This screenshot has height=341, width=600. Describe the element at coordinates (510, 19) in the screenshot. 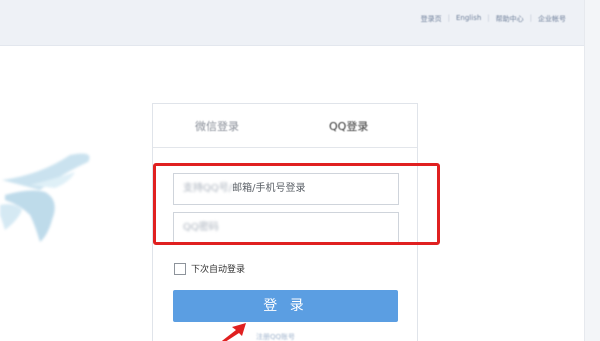

I see `header-link-help: 帮助中心` at that location.